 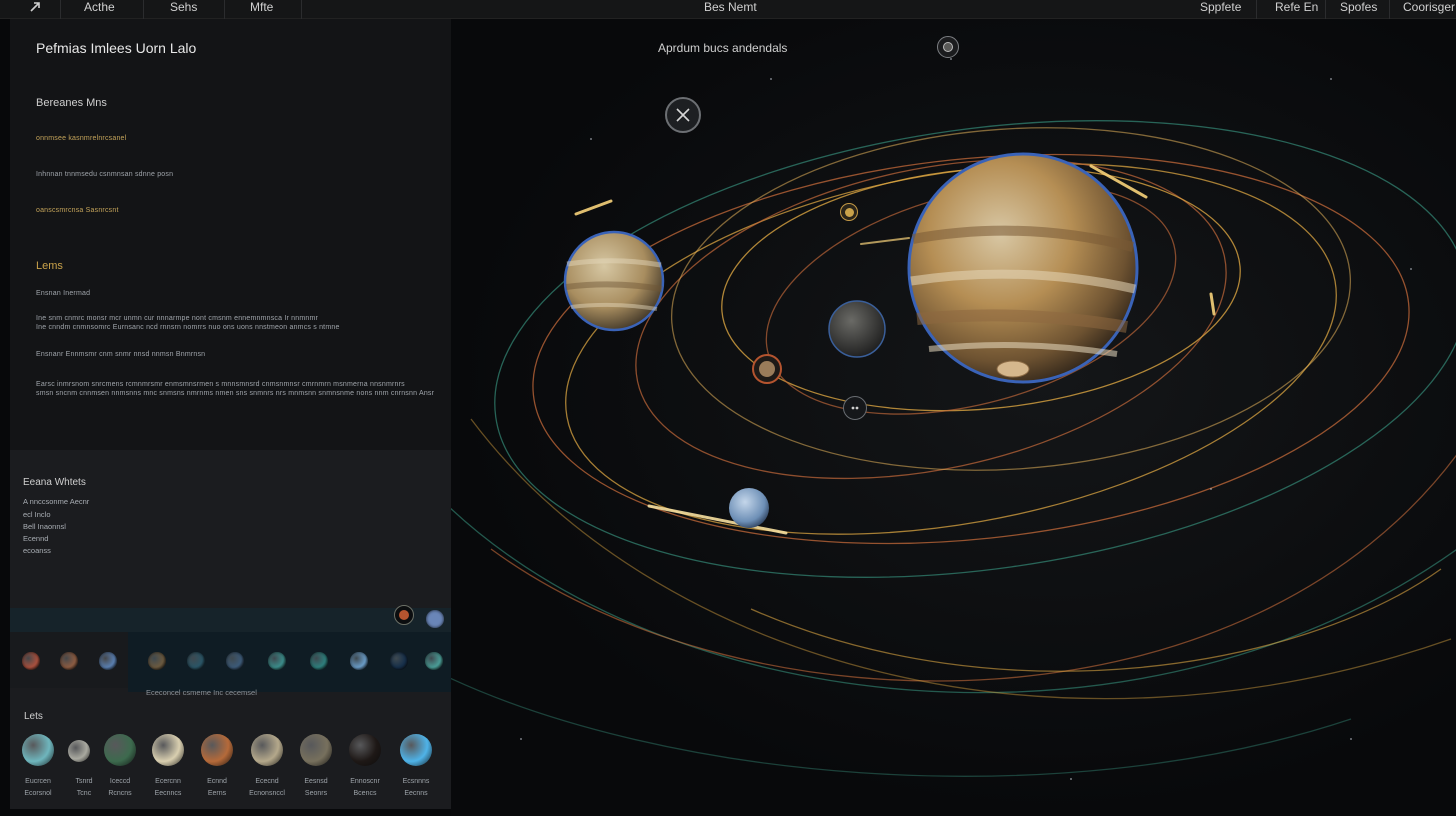 I want to click on gallery-name: Ennoscnr, so click(x=365, y=781).